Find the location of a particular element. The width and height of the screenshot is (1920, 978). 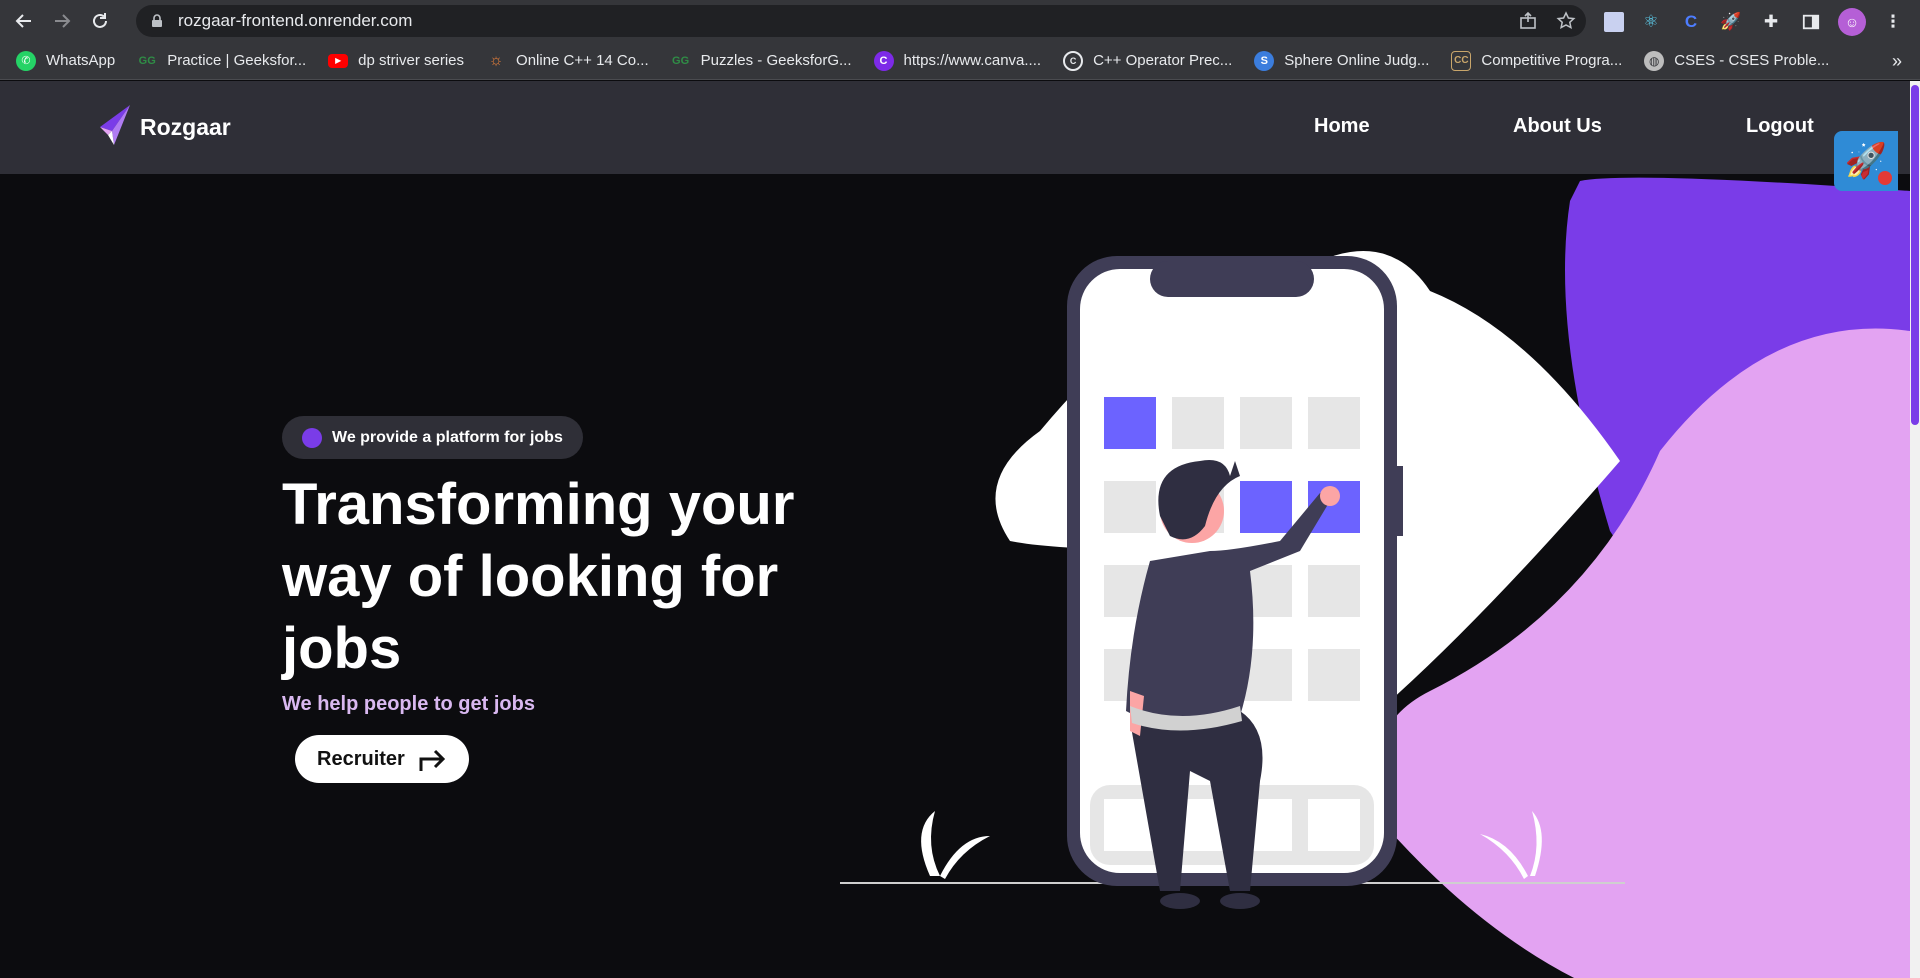

arrow-turn-right-icon is located at coordinates (432, 760).